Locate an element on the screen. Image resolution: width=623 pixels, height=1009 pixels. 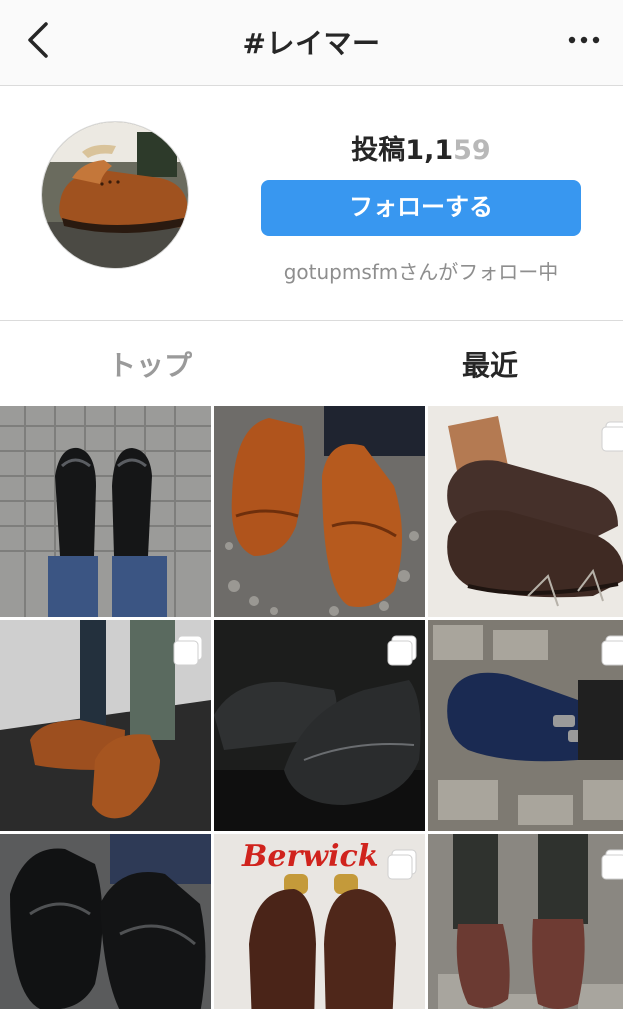
post-count-main: 投稿1,1 is located at coordinates (402, 150).